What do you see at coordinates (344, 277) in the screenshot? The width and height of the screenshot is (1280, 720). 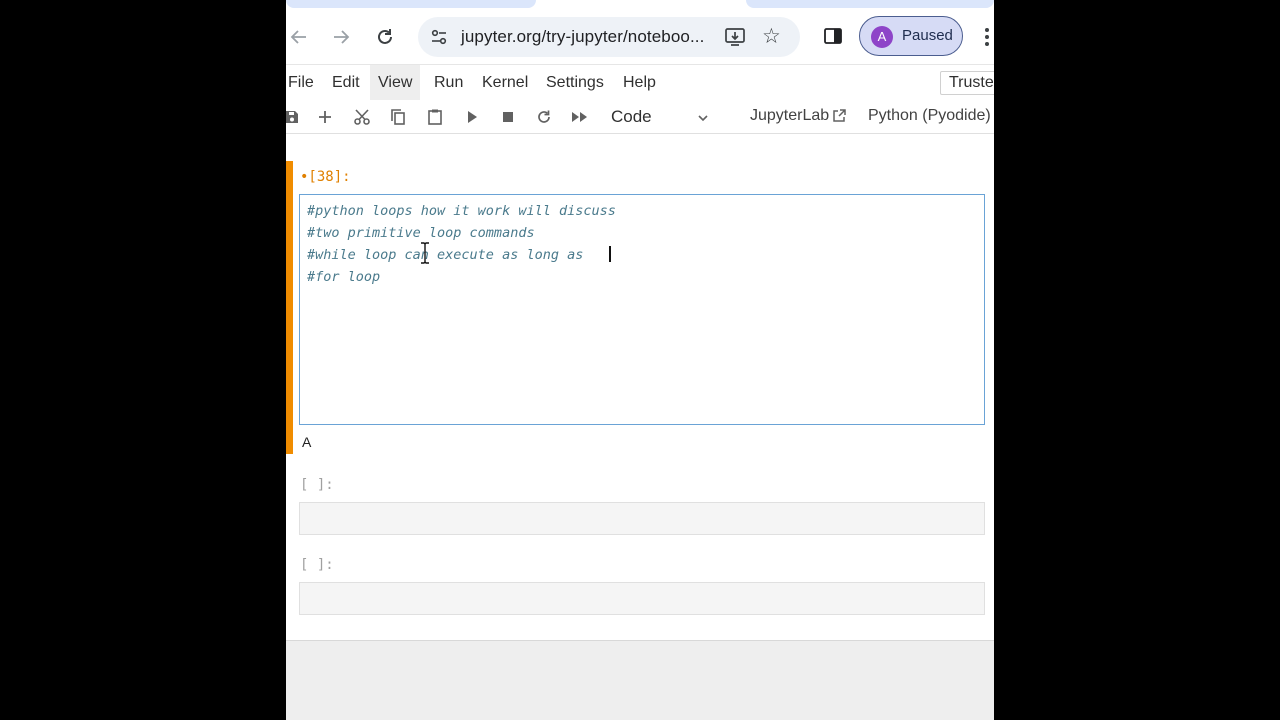 I see `code-line: #for loop` at bounding box center [344, 277].